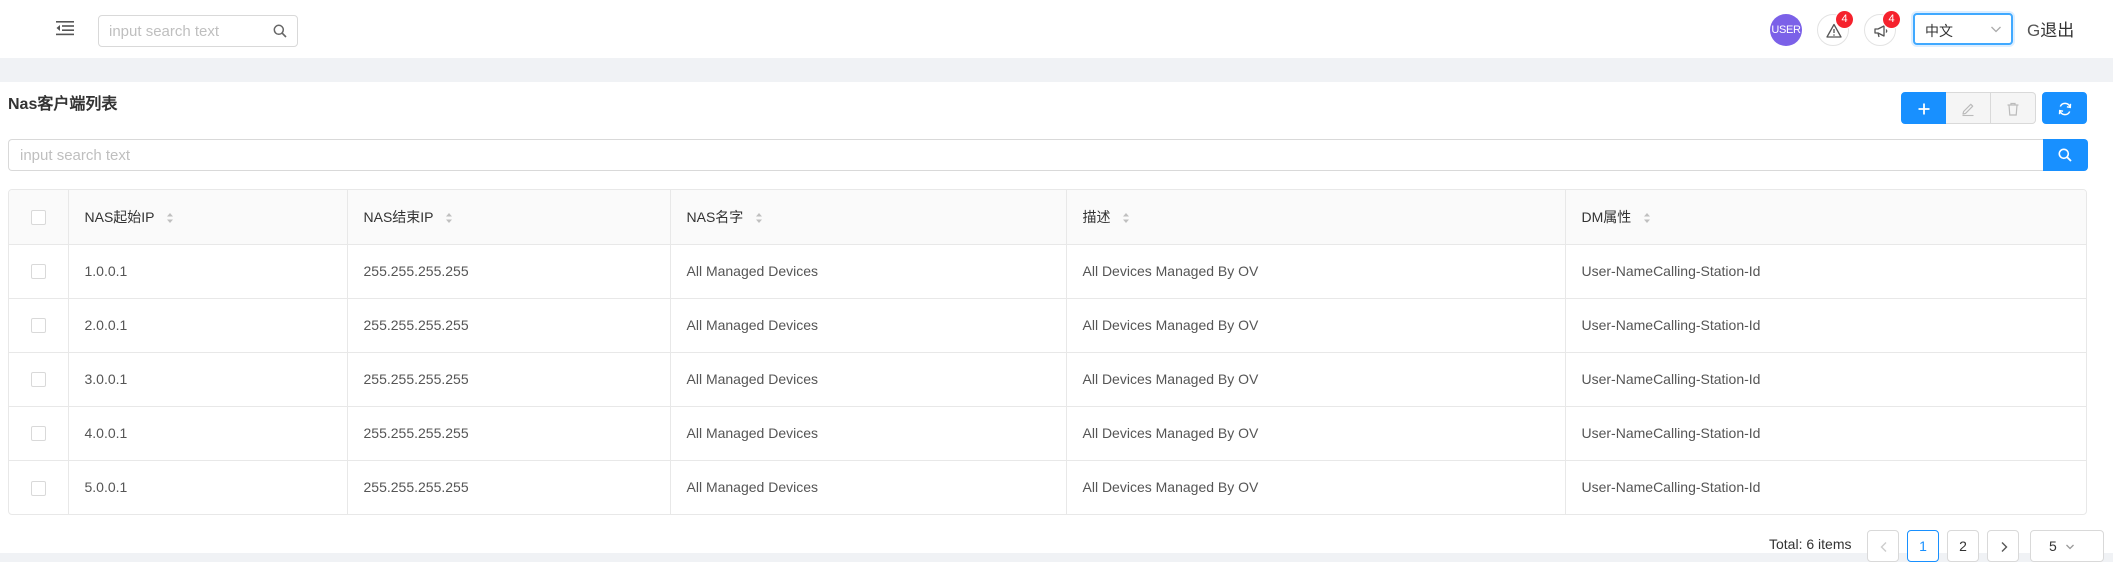 The width and height of the screenshot is (2113, 562). Describe the element at coordinates (63, 104) in the screenshot. I see `page-title: Nas客户端列表` at that location.